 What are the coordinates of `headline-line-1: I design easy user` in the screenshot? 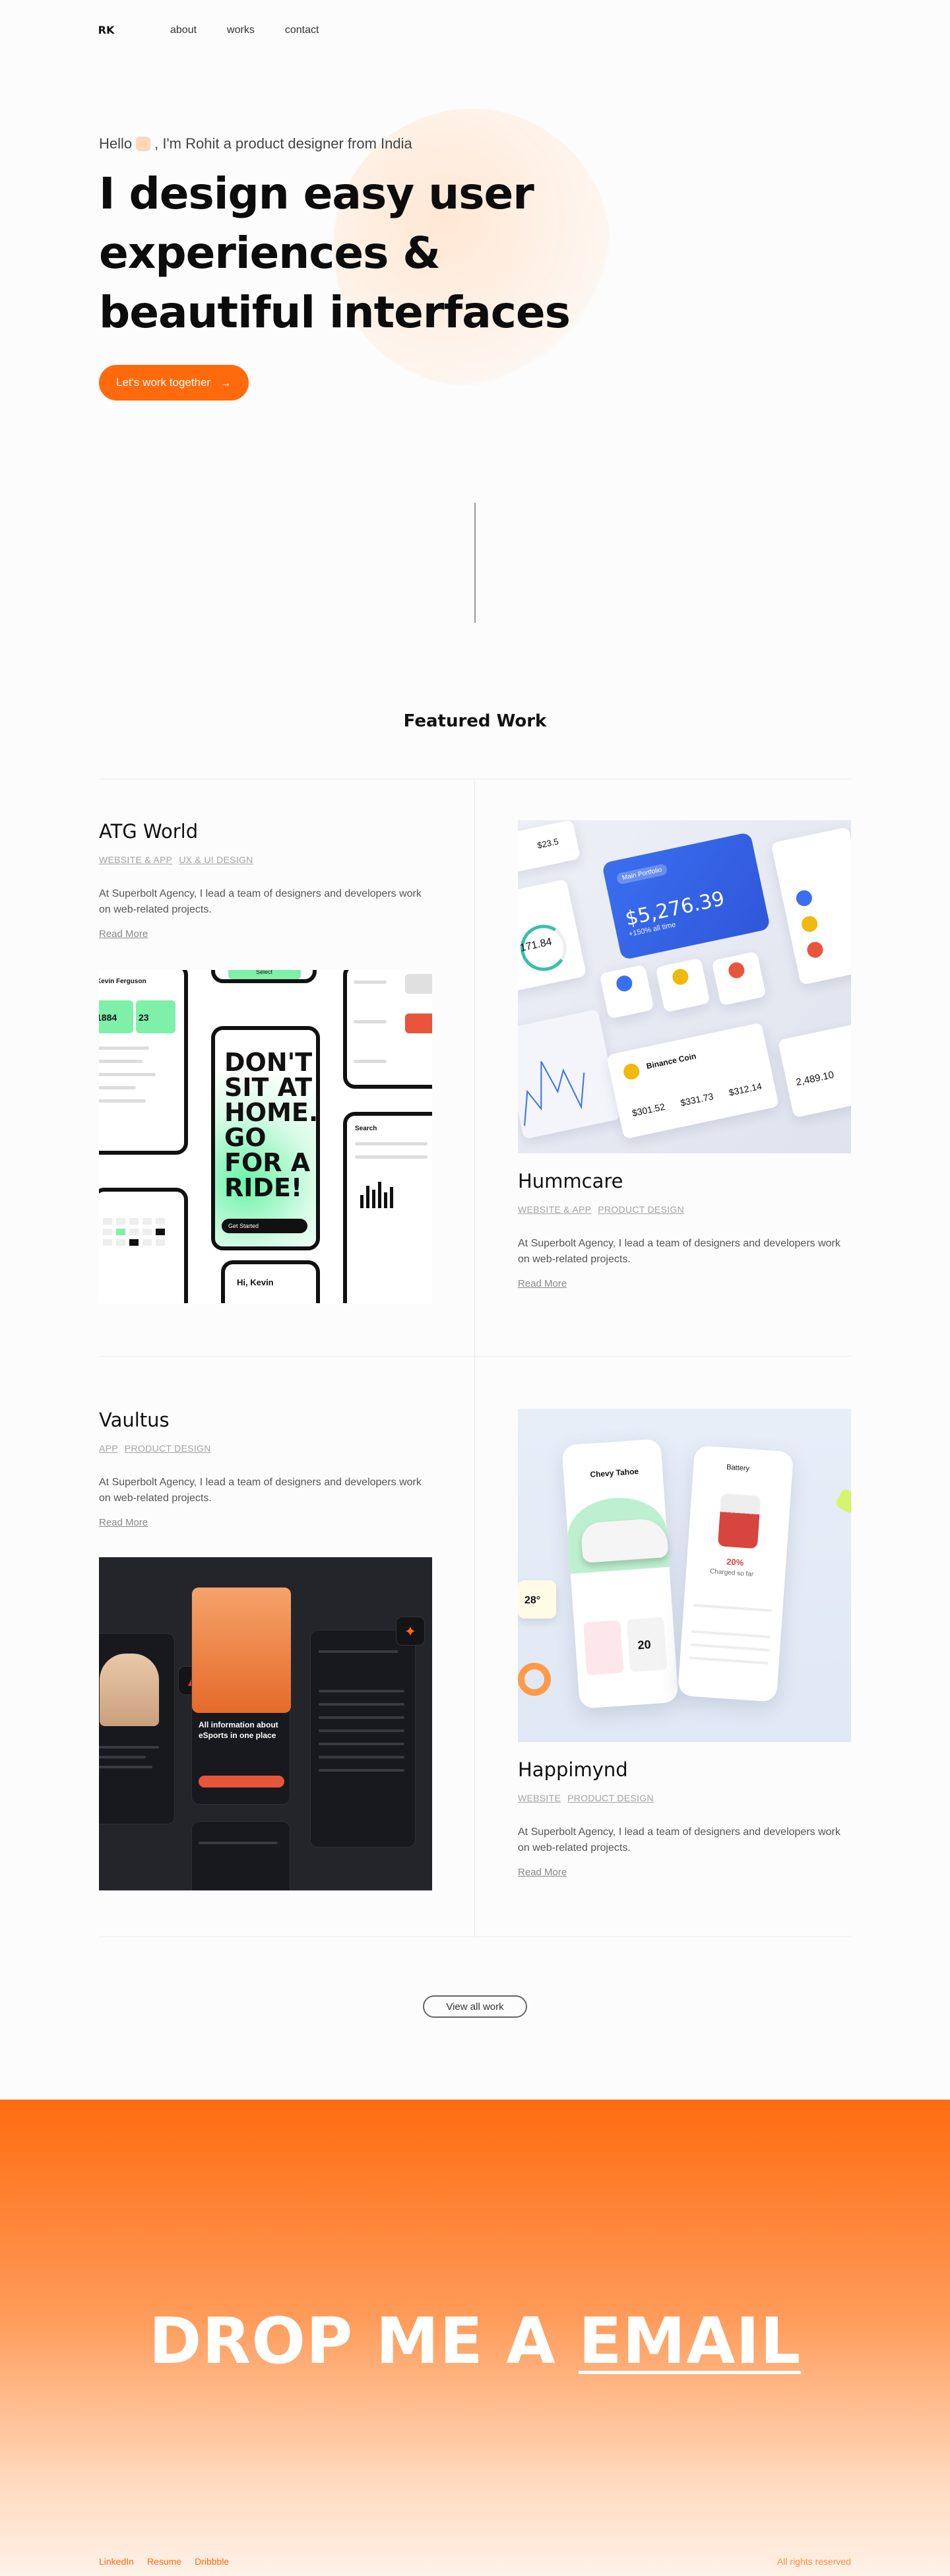 It's located at (316, 193).